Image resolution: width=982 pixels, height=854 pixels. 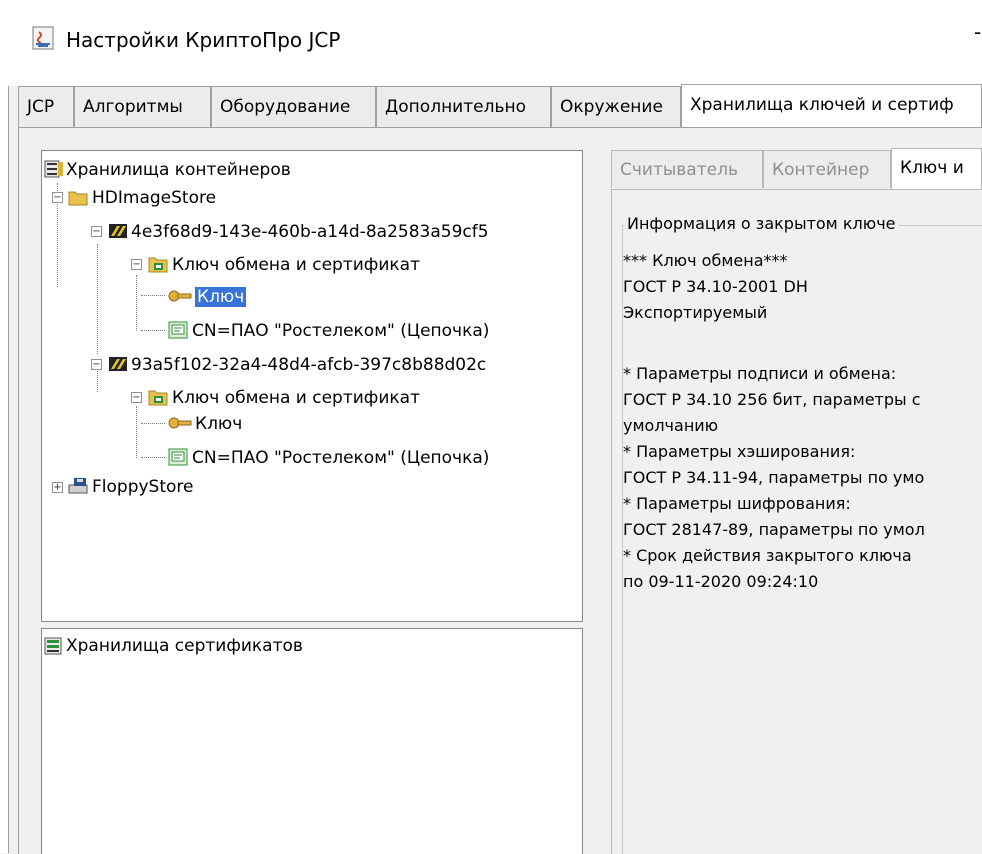 What do you see at coordinates (46, 106) in the screenshot?
I see `tab-jcp: JCP` at bounding box center [46, 106].